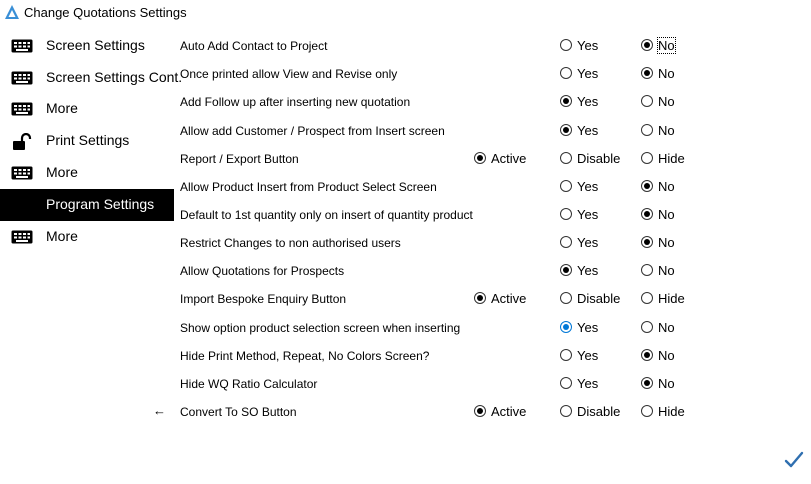  Describe the element at coordinates (350, 385) in the screenshot. I see `setting-row: Hide WQ Ratio Calculator Yes No` at that location.